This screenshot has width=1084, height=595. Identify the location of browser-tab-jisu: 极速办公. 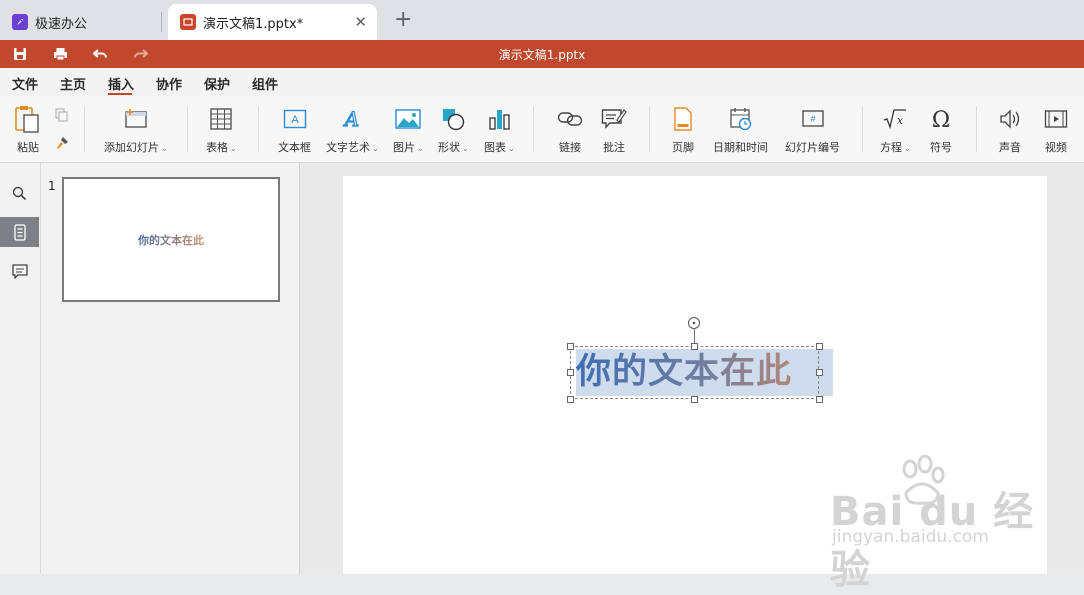
(80, 22).